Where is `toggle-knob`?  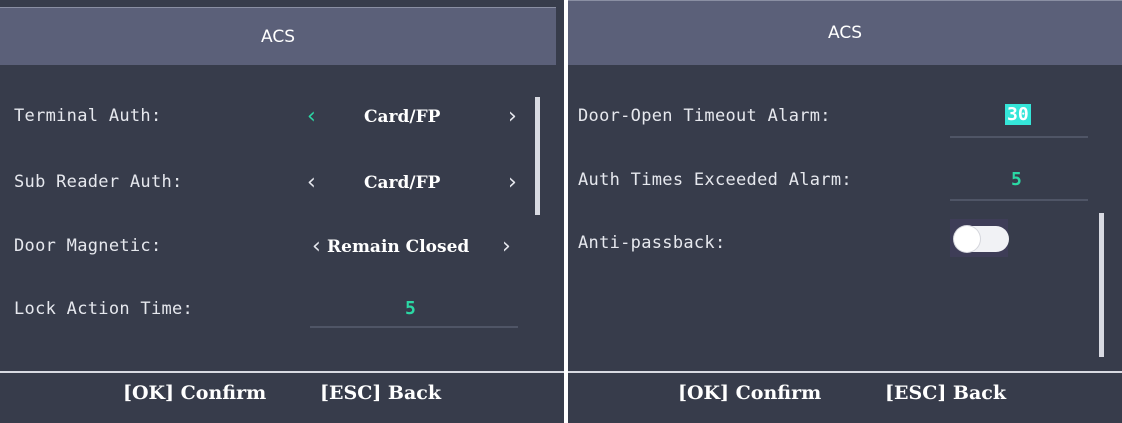 toggle-knob is located at coordinates (967, 239).